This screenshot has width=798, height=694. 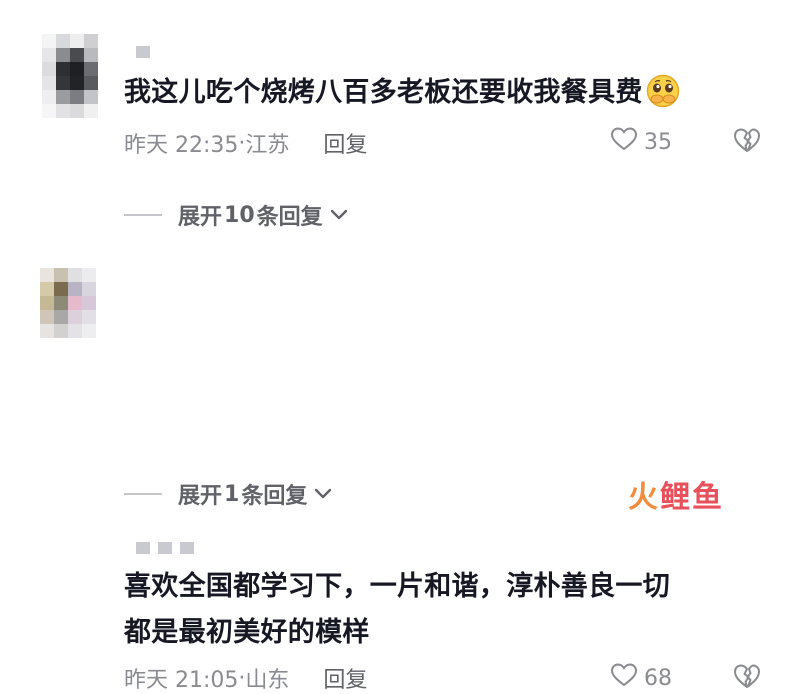 What do you see at coordinates (658, 678) in the screenshot?
I see `like-count: 68` at bounding box center [658, 678].